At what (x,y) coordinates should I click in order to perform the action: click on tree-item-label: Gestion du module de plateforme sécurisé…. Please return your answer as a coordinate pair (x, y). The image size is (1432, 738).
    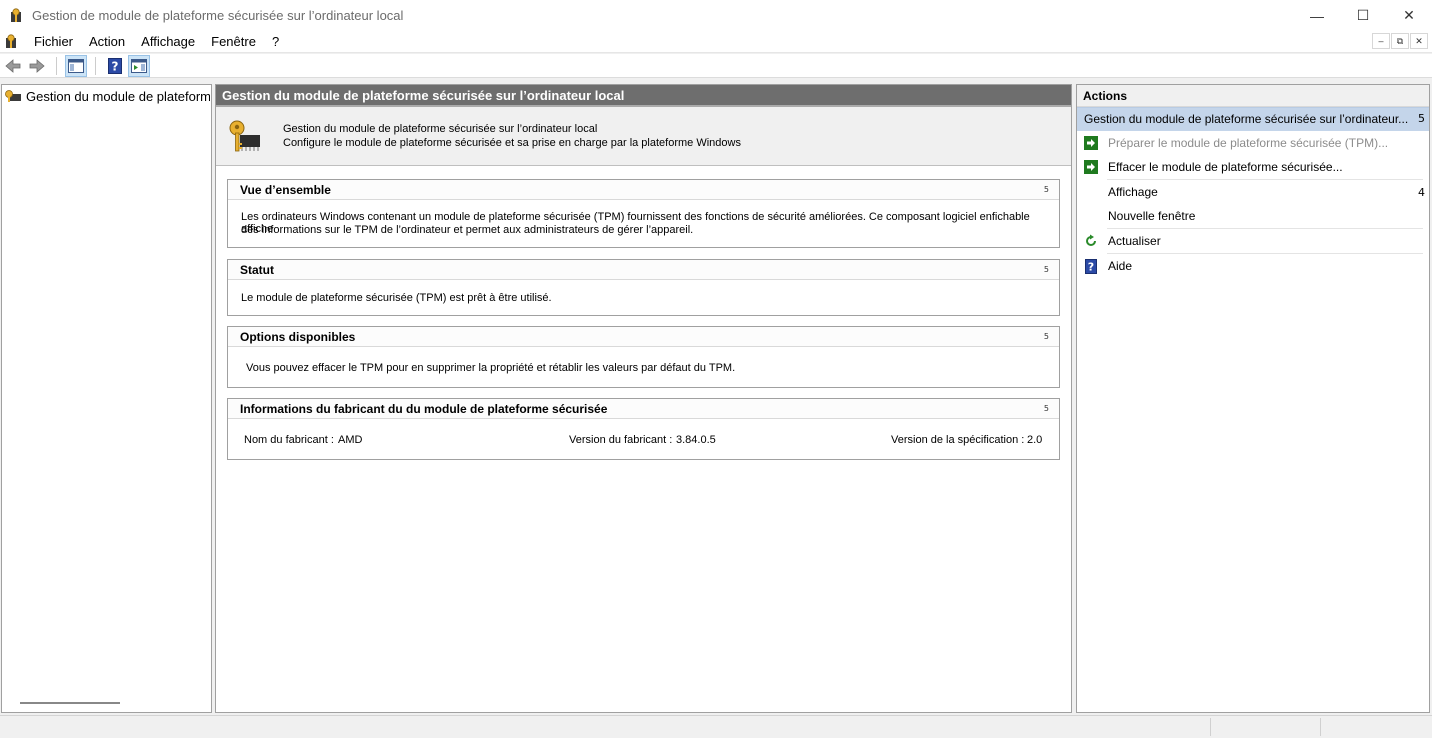
    Looking at the image, I should click on (118, 96).